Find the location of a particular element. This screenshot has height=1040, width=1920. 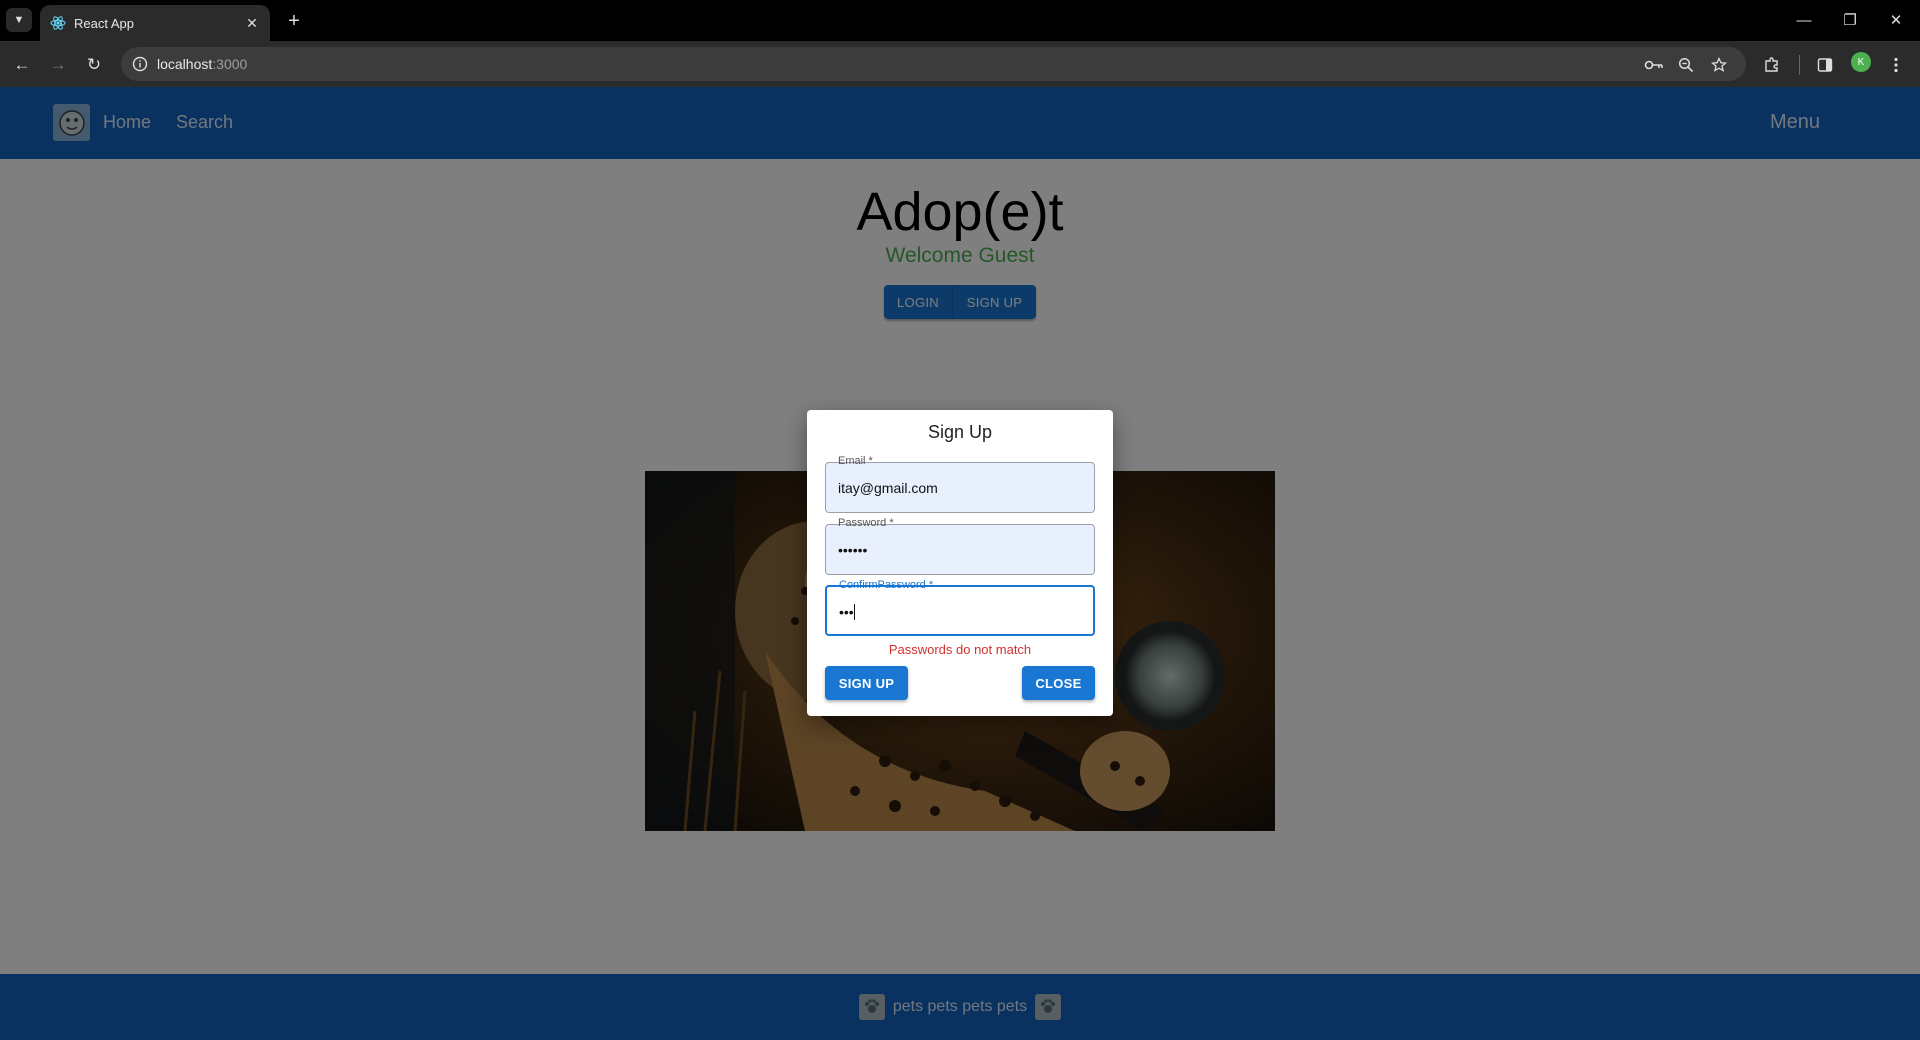

dialog-close-button: CLOSE is located at coordinates (1058, 683).